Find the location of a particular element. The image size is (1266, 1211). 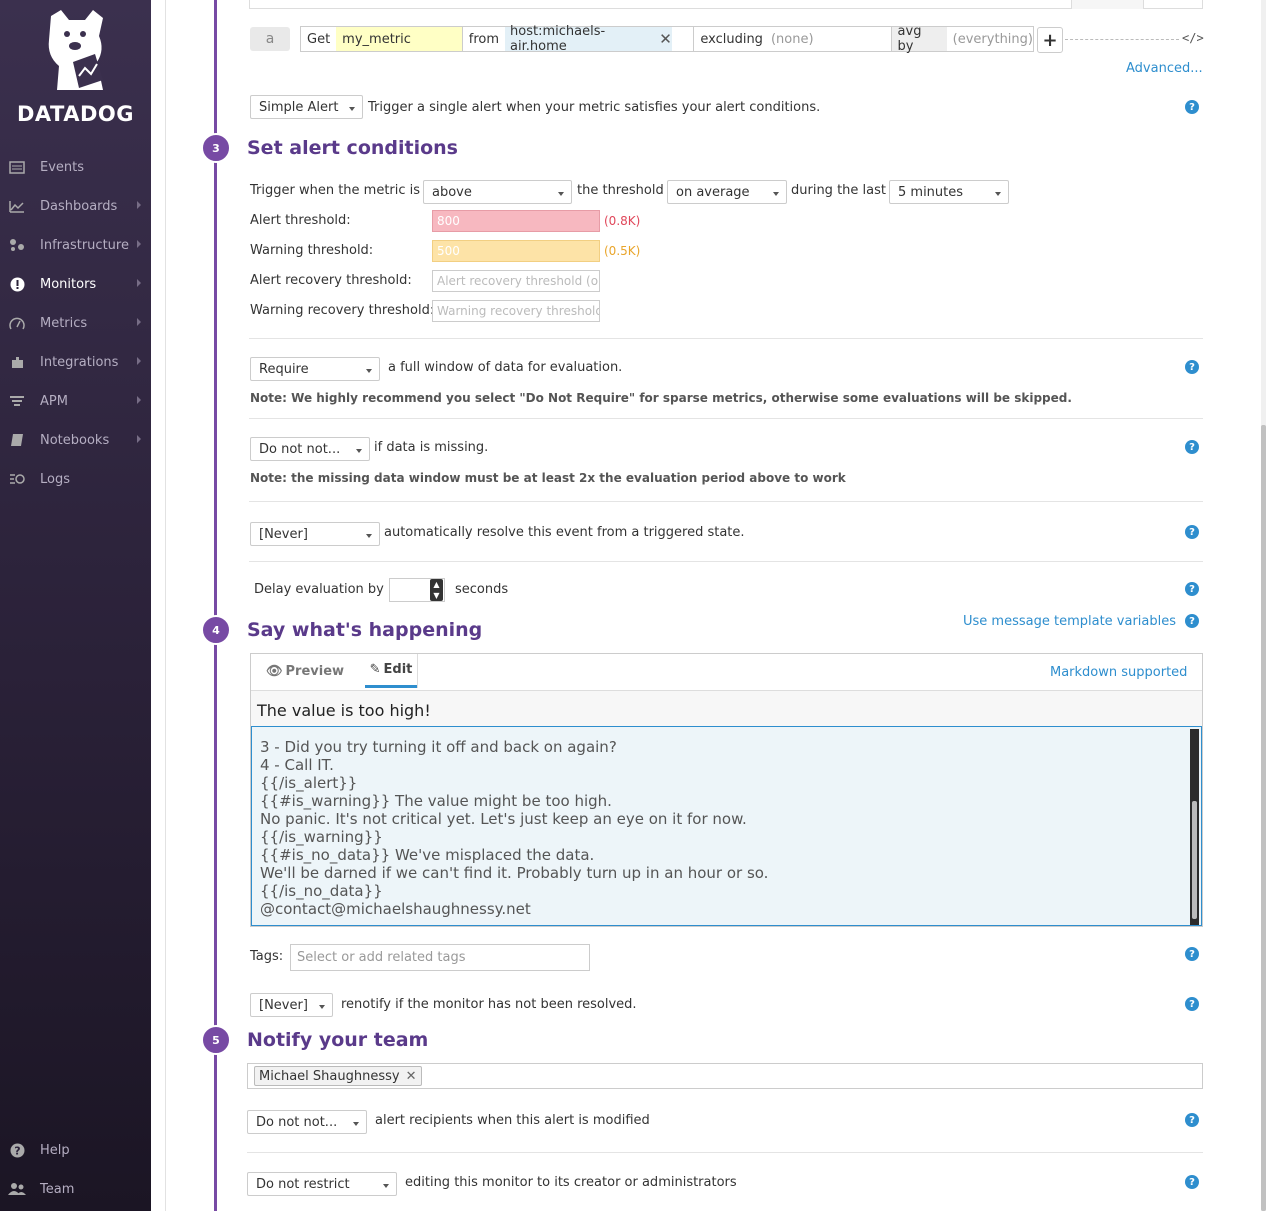

tags-input: Select or add related tags is located at coordinates (440, 957).